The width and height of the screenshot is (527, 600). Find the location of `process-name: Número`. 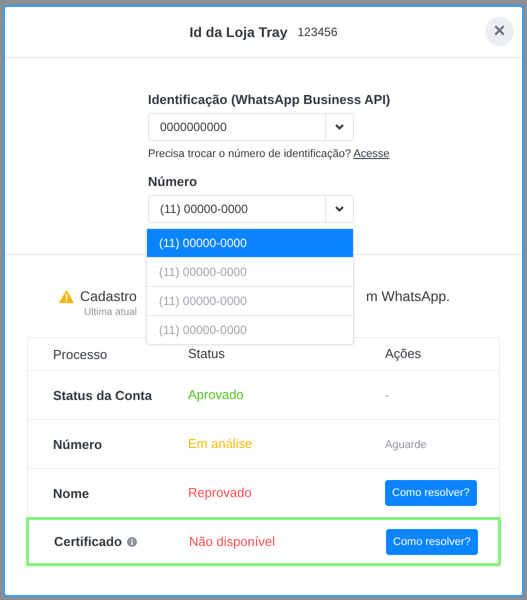

process-name: Número is located at coordinates (77, 444).